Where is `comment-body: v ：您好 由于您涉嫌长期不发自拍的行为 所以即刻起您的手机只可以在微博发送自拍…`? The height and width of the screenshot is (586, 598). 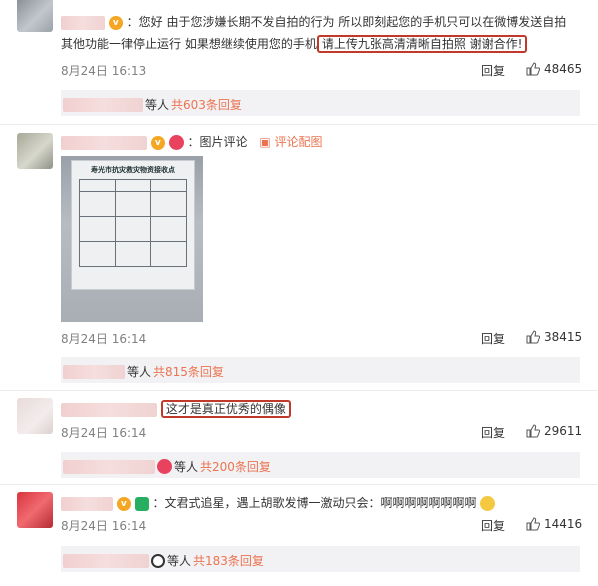
comment-body: v ：您好 由于您涉嫌长期不发自拍的行为 所以即刻起您的手机只可以在微博发送自拍… is located at coordinates (320, 33).